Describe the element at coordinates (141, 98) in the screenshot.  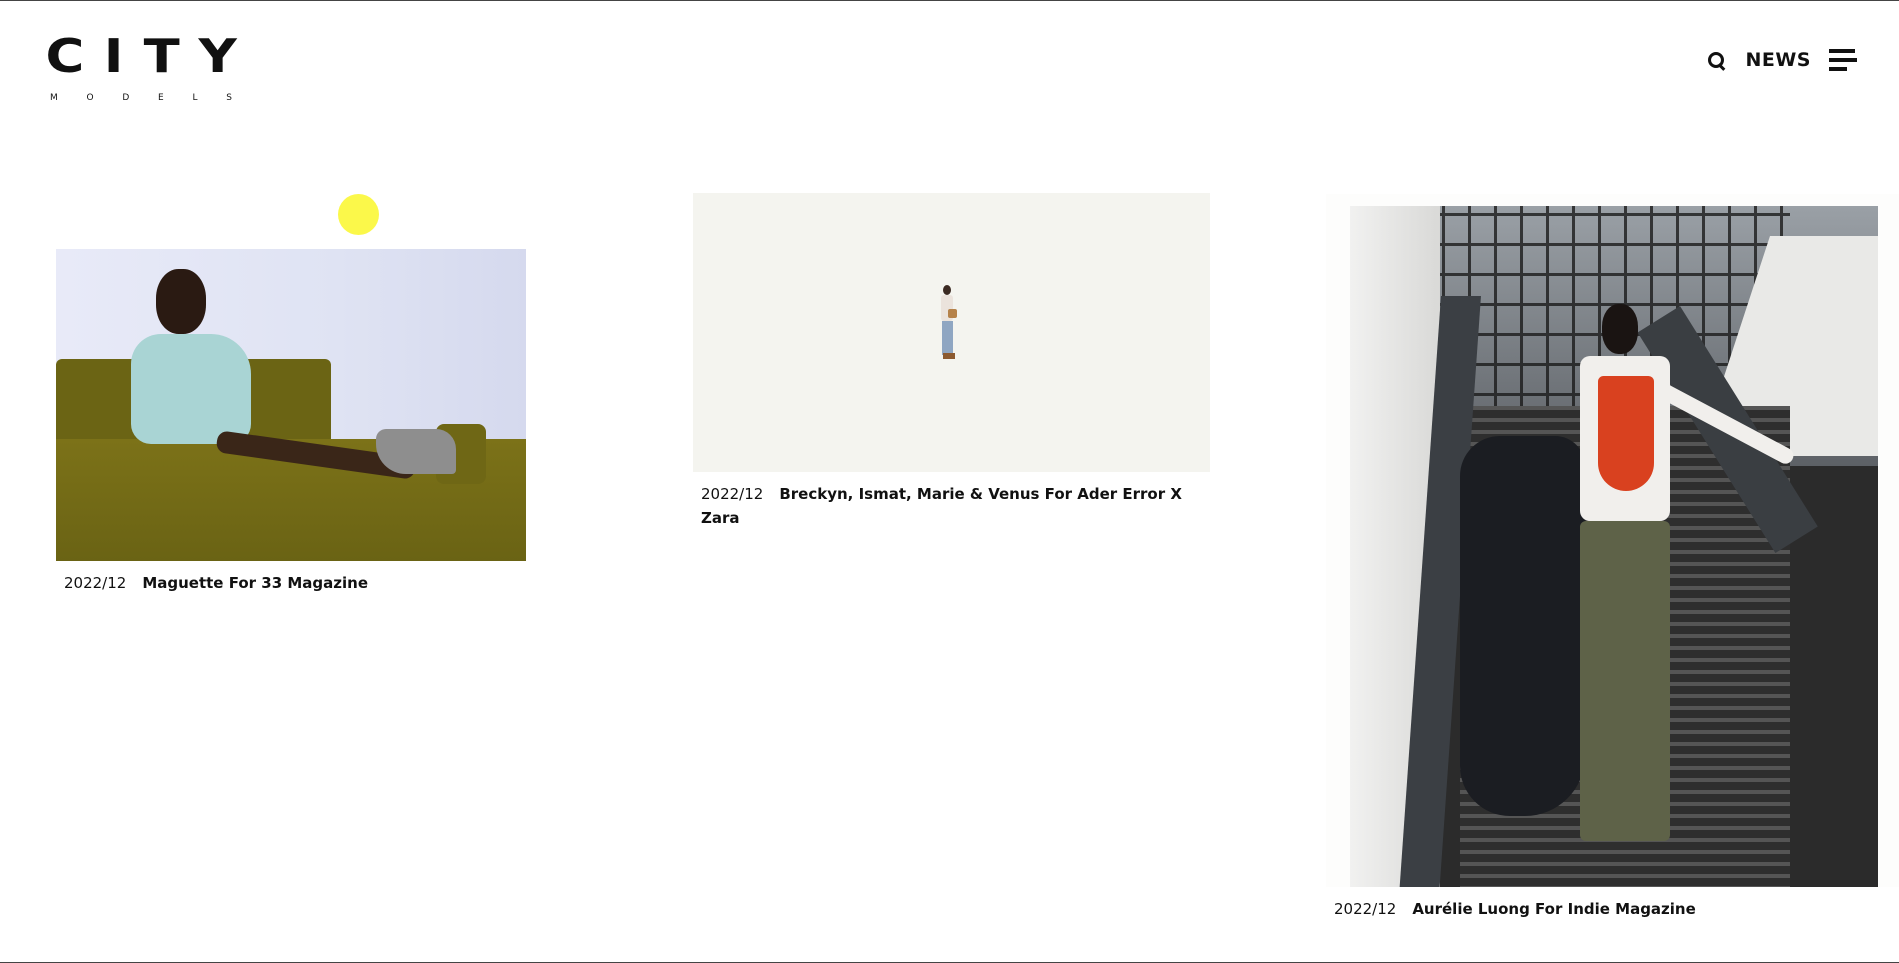
I see `logo-subtitle: M O D E L S` at that location.